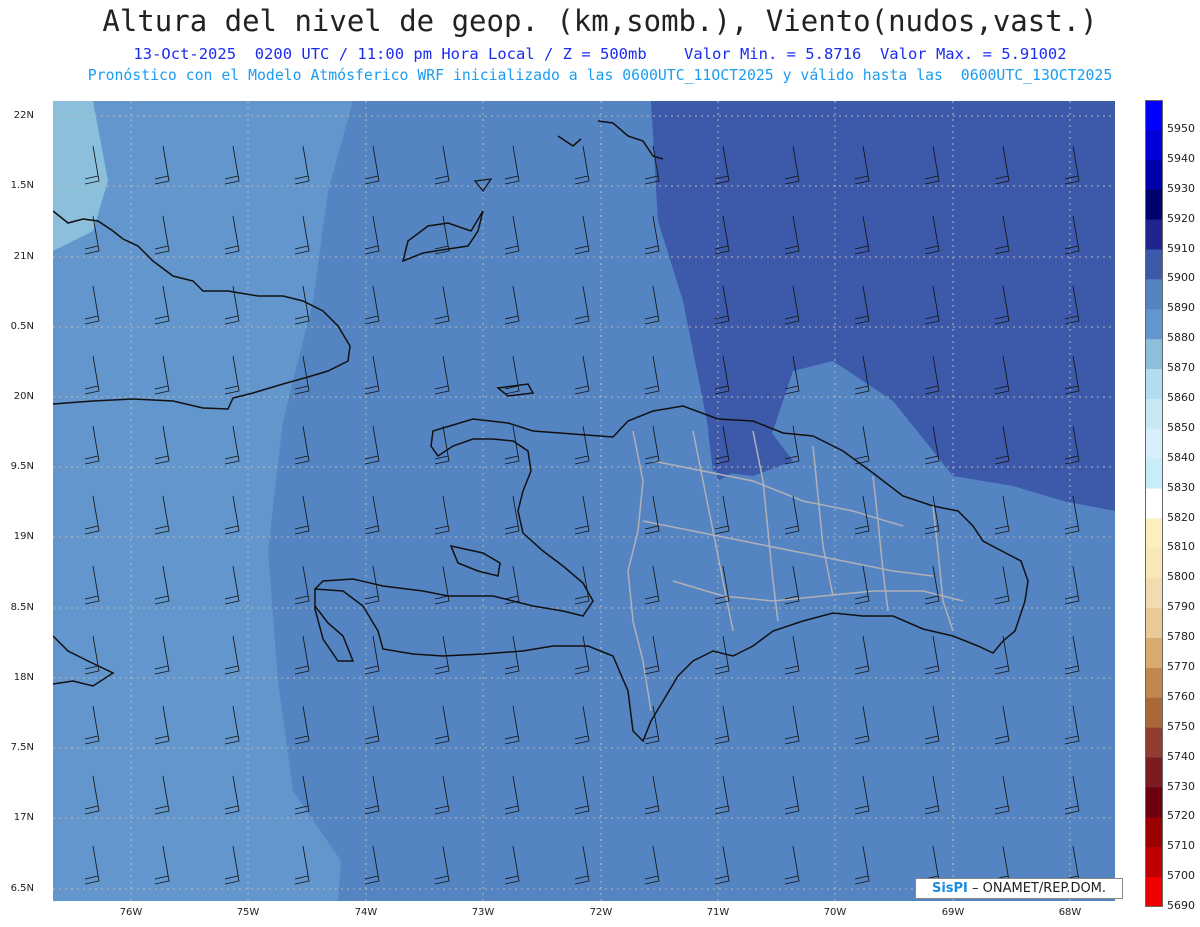 Image resolution: width=1200 pixels, height=927 pixels. Describe the element at coordinates (22, 466) in the screenshot. I see `lat-label: 9.5N` at that location.